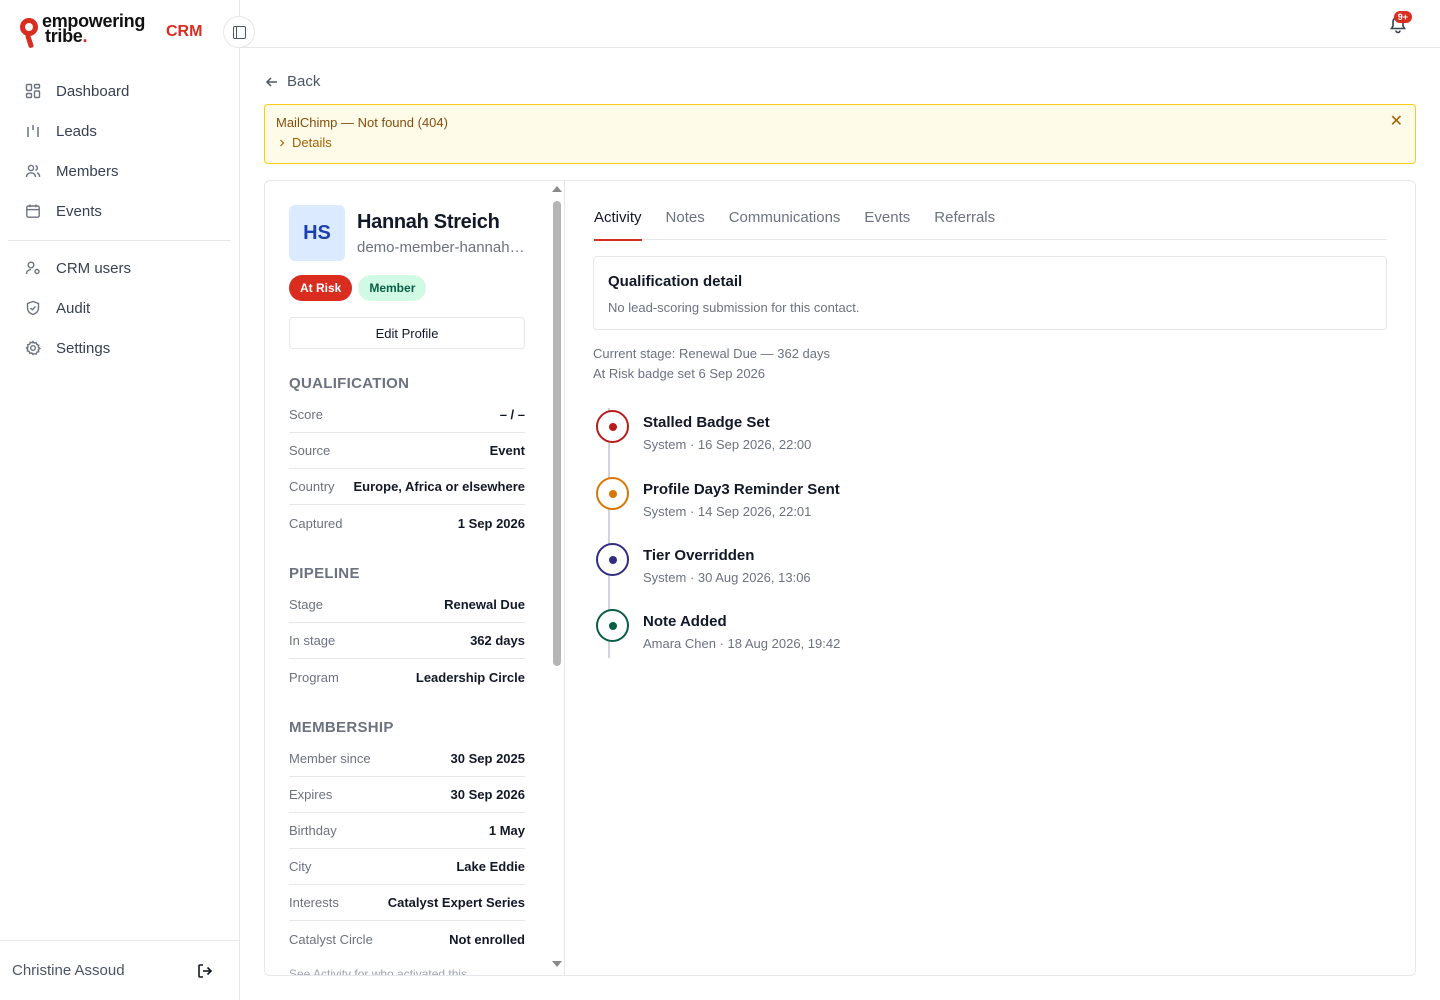 The image size is (1440, 1000). I want to click on row-label: Stage, so click(306, 604).